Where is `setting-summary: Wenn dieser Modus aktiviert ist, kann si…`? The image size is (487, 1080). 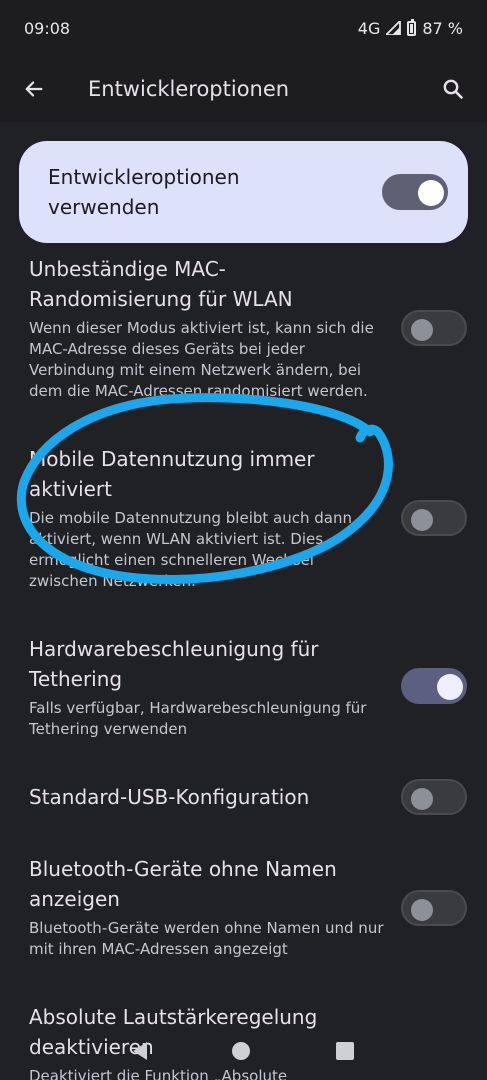 setting-summary: Wenn dieser Modus aktiviert ist, kann si… is located at coordinates (201, 359).